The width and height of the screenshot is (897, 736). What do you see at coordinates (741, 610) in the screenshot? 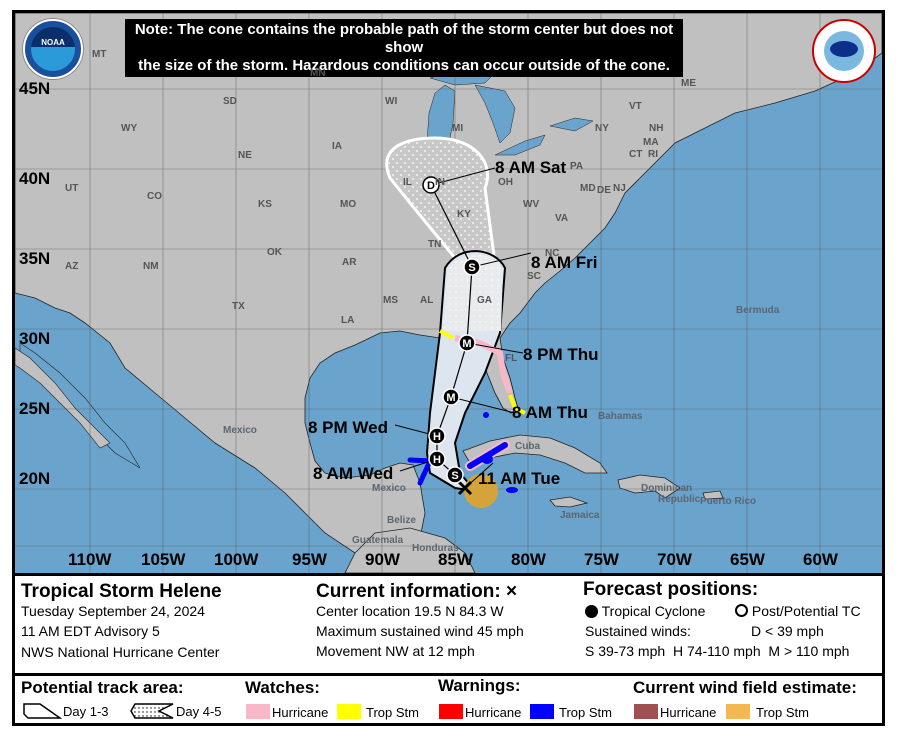
I see `open-circle-icon` at bounding box center [741, 610].